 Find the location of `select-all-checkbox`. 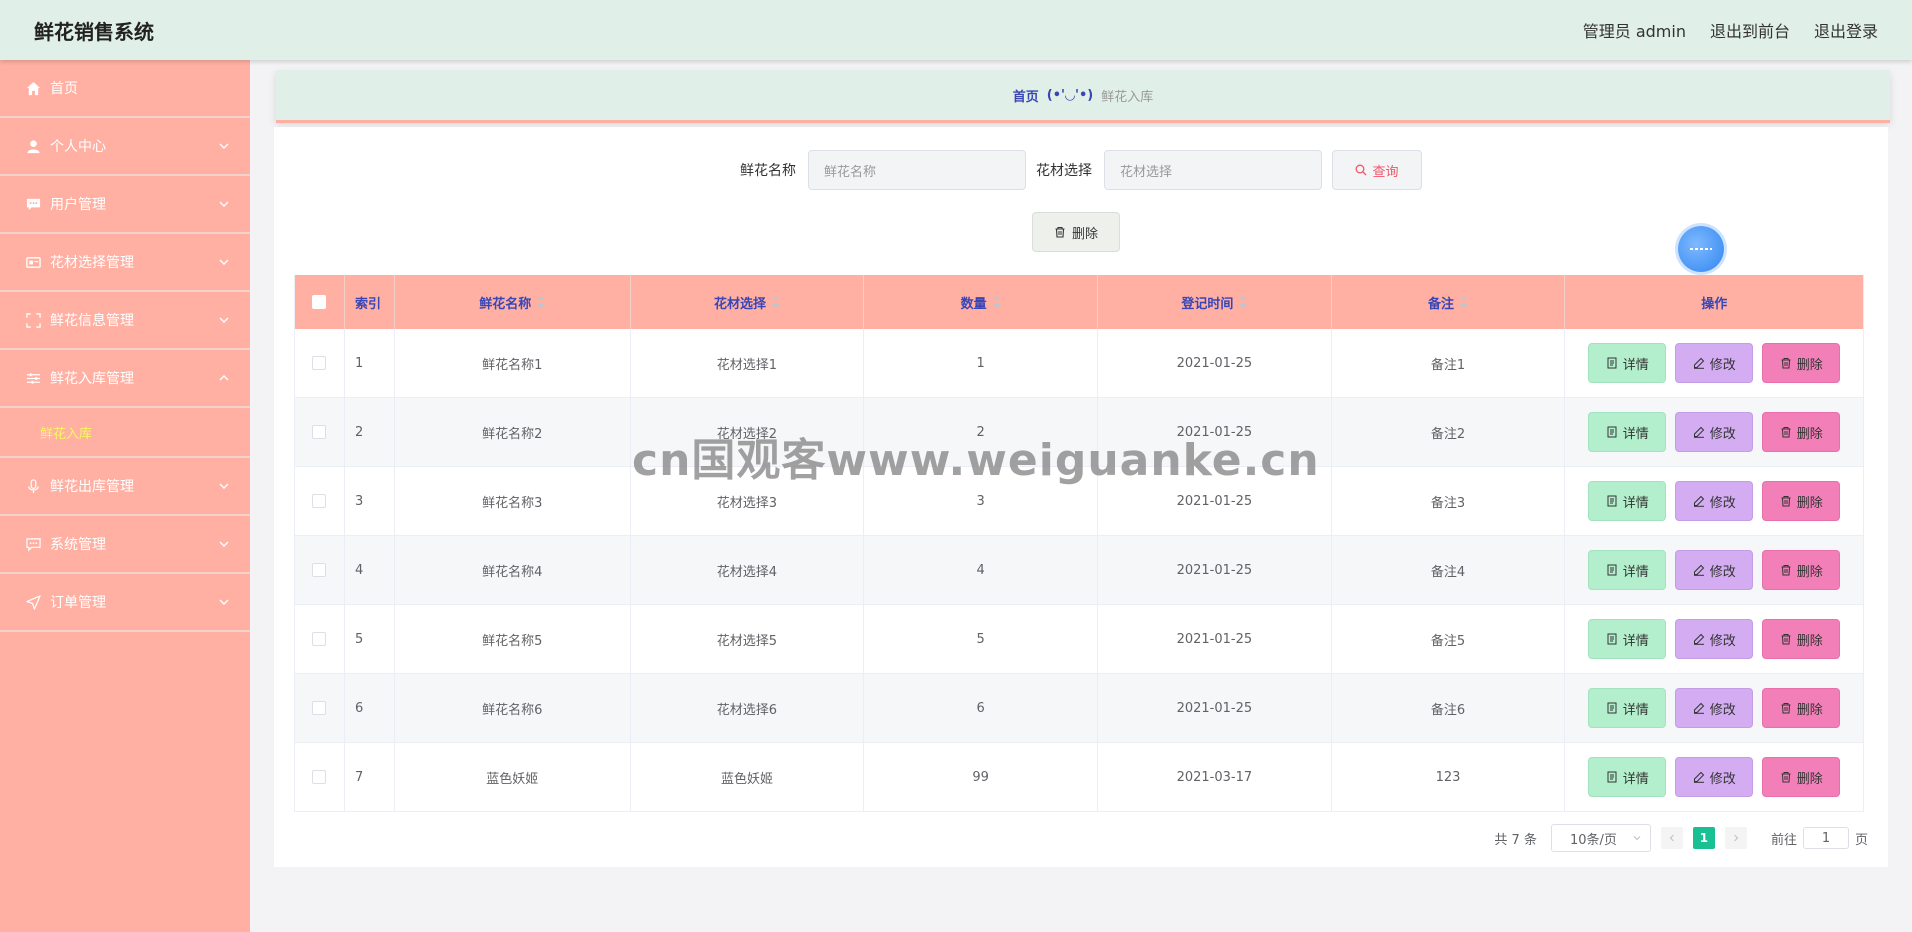

select-all-checkbox is located at coordinates (319, 302).